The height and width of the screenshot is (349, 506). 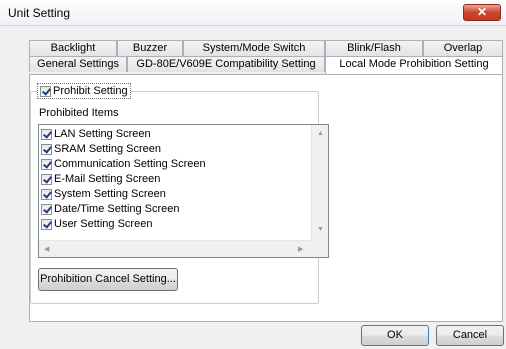 What do you see at coordinates (226, 64) in the screenshot?
I see `tab-compatibility-setting: GD-80E/V609E Compatibility Setting` at bounding box center [226, 64].